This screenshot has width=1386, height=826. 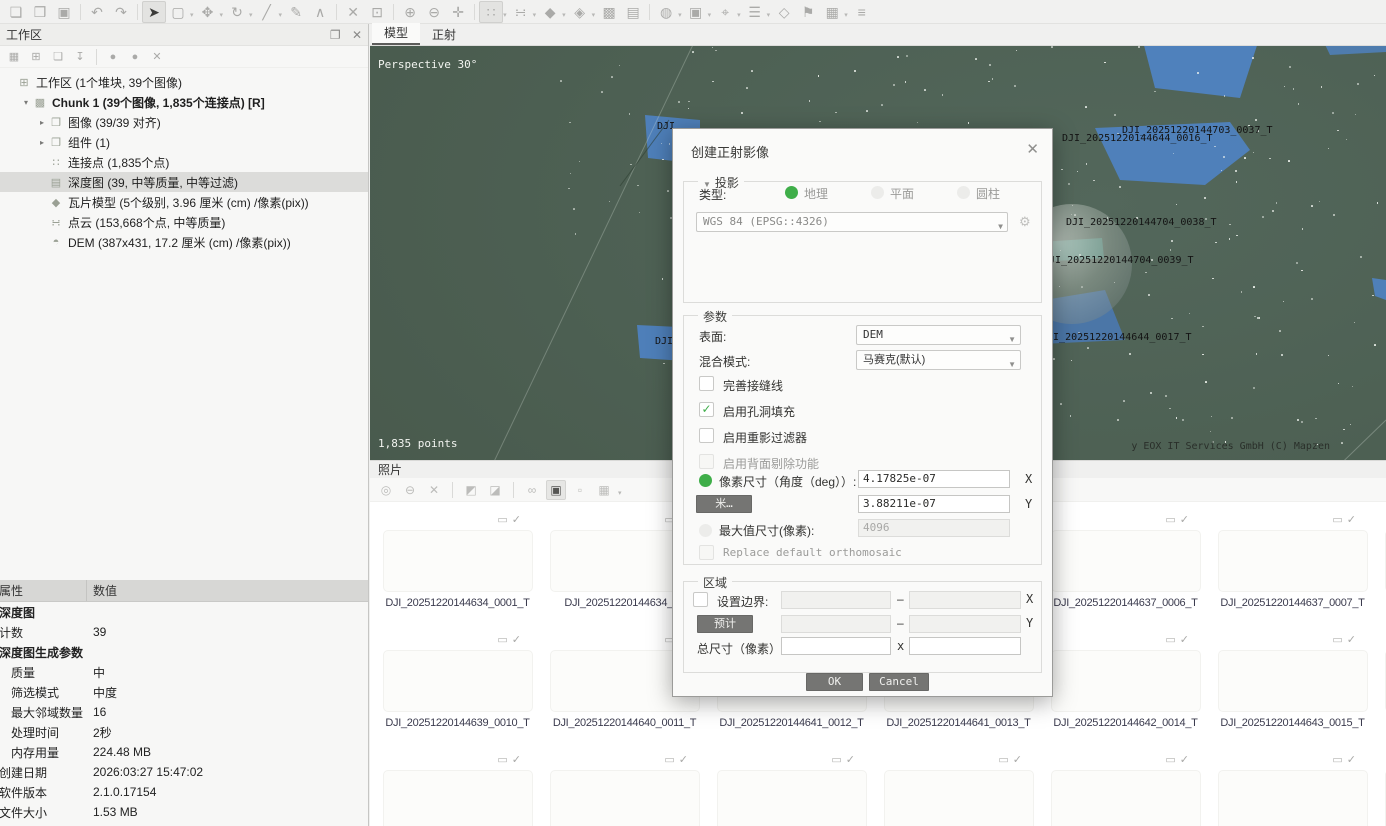 What do you see at coordinates (1381, 561) in the screenshot?
I see `photo-cell: ▭✓ DJI` at bounding box center [1381, 561].